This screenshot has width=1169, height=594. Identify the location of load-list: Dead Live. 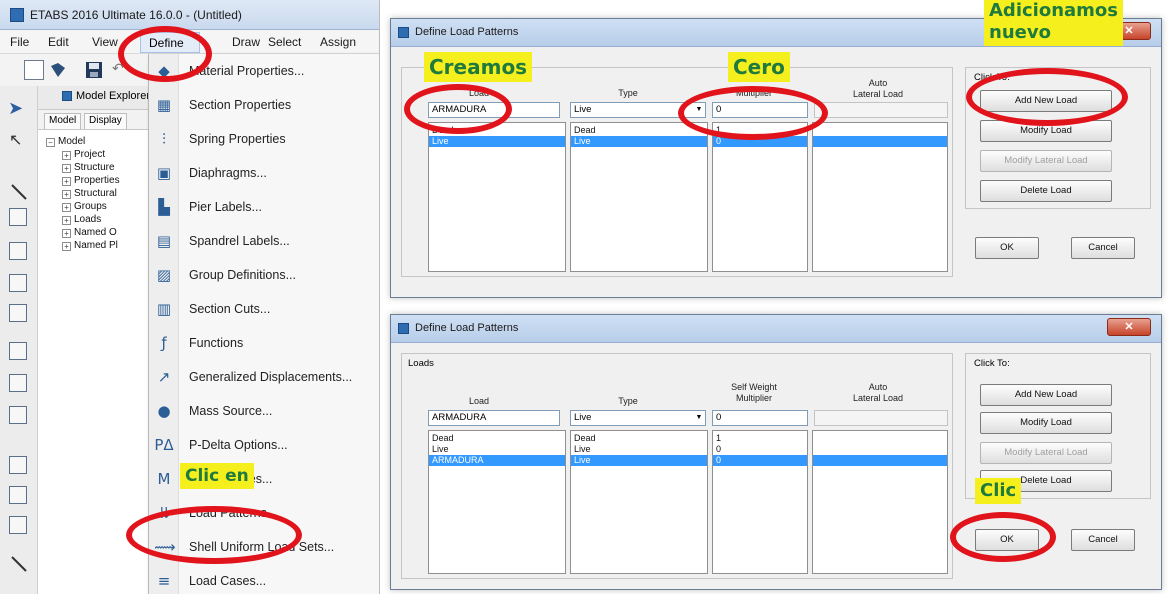
(497, 197).